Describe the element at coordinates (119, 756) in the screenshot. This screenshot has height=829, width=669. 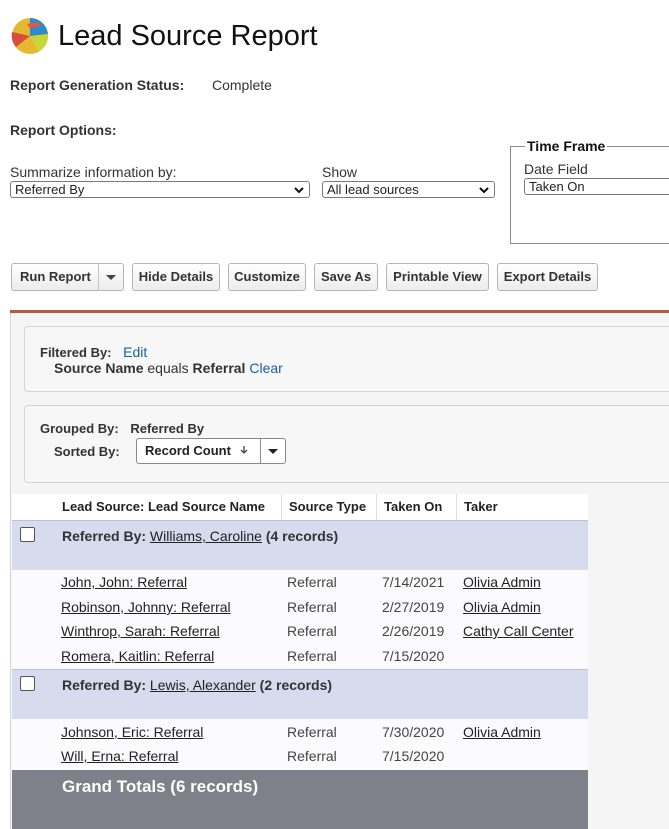
I see `lead-source-link: Will, Erna: Referral` at that location.